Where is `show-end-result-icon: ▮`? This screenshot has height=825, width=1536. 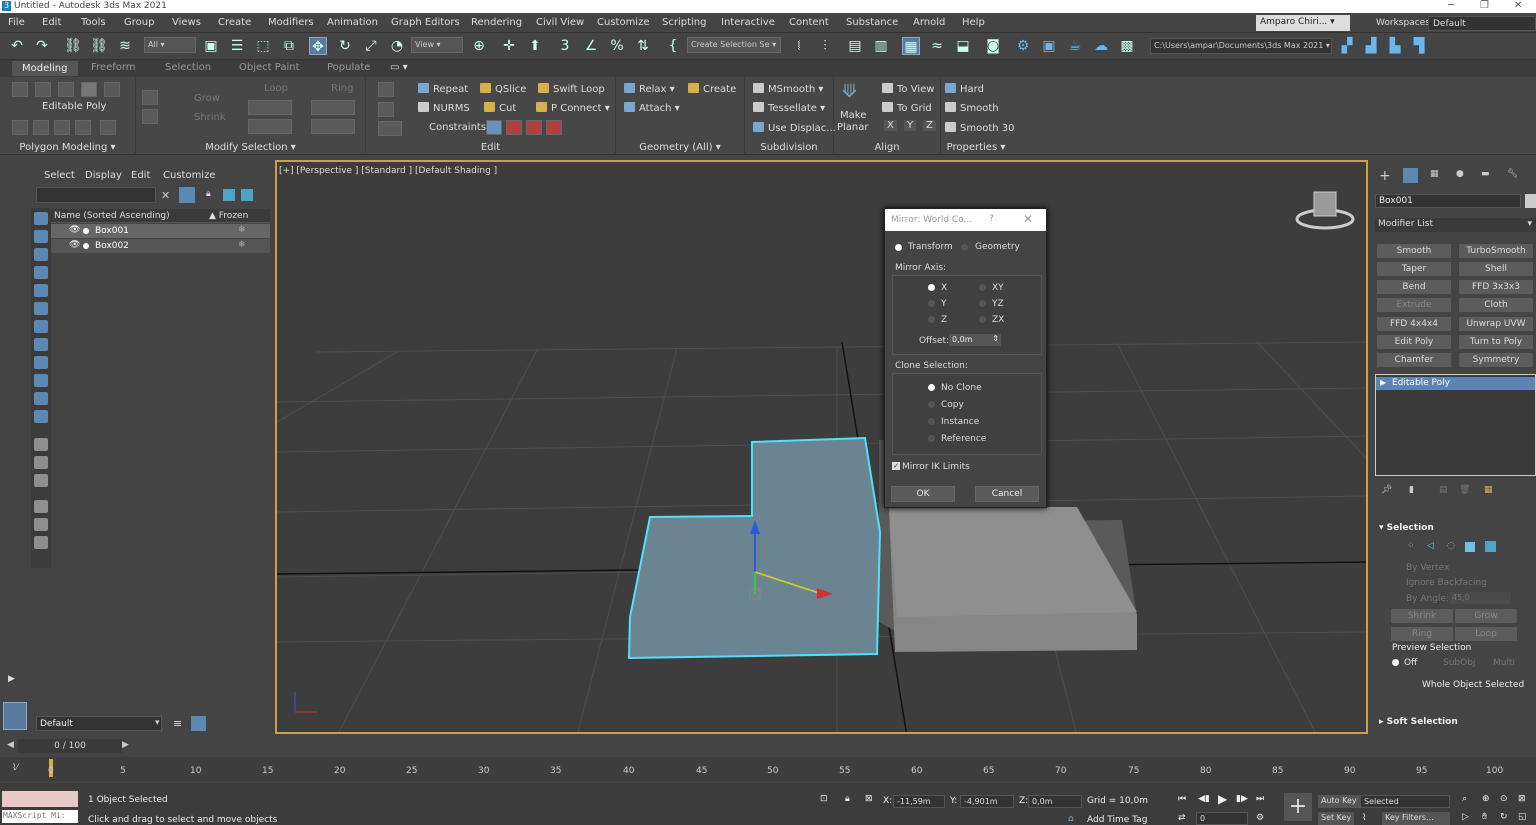 show-end-result-icon: ▮ is located at coordinates (1411, 490).